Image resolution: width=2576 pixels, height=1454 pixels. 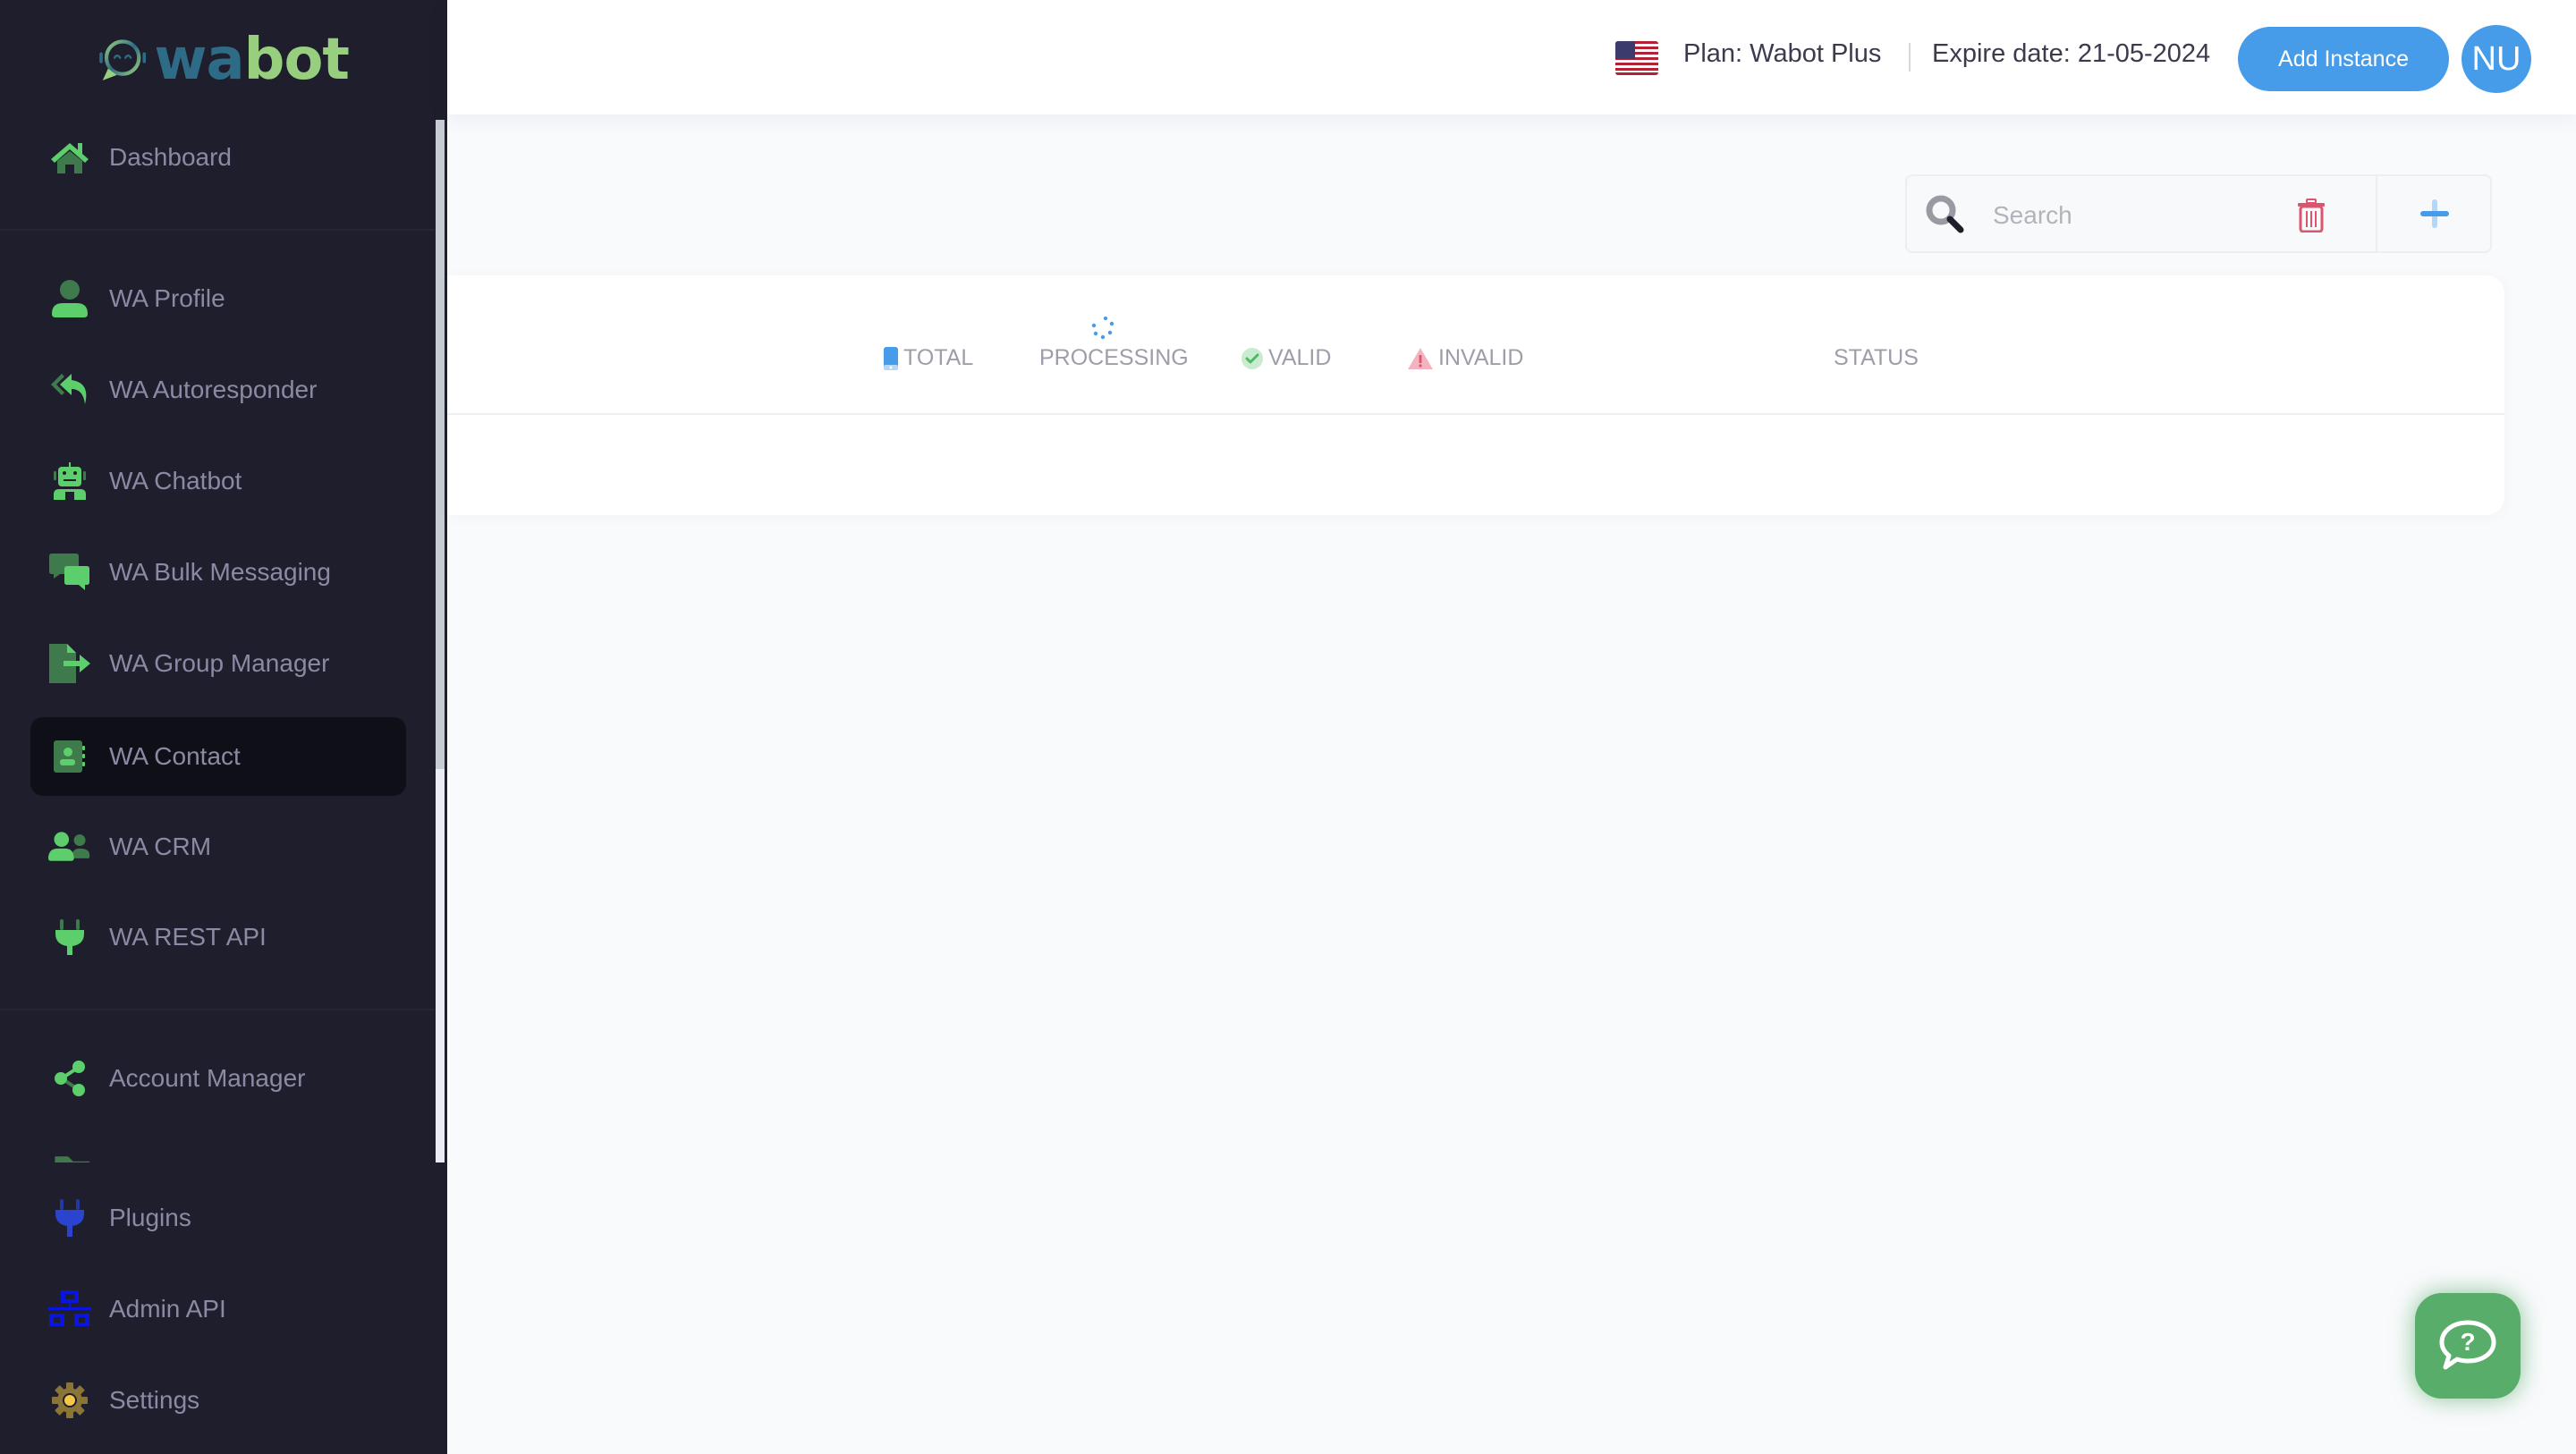 I want to click on sidebar-item-wa-rest-api: WA REST API, so click(x=218, y=937).